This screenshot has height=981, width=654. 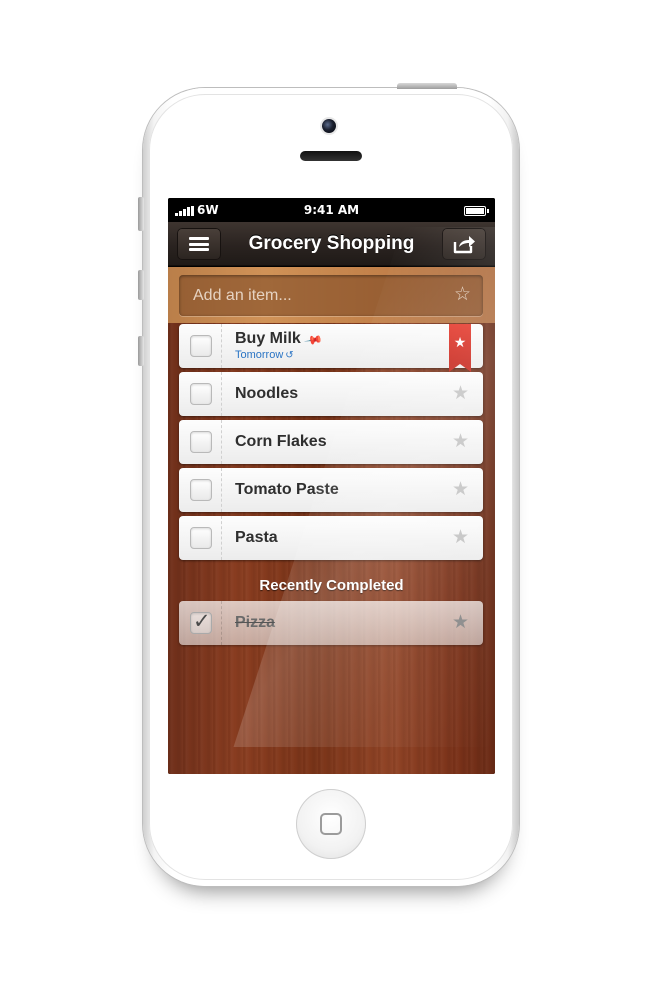 What do you see at coordinates (289, 355) in the screenshot?
I see `repeat-icon: ↺` at bounding box center [289, 355].